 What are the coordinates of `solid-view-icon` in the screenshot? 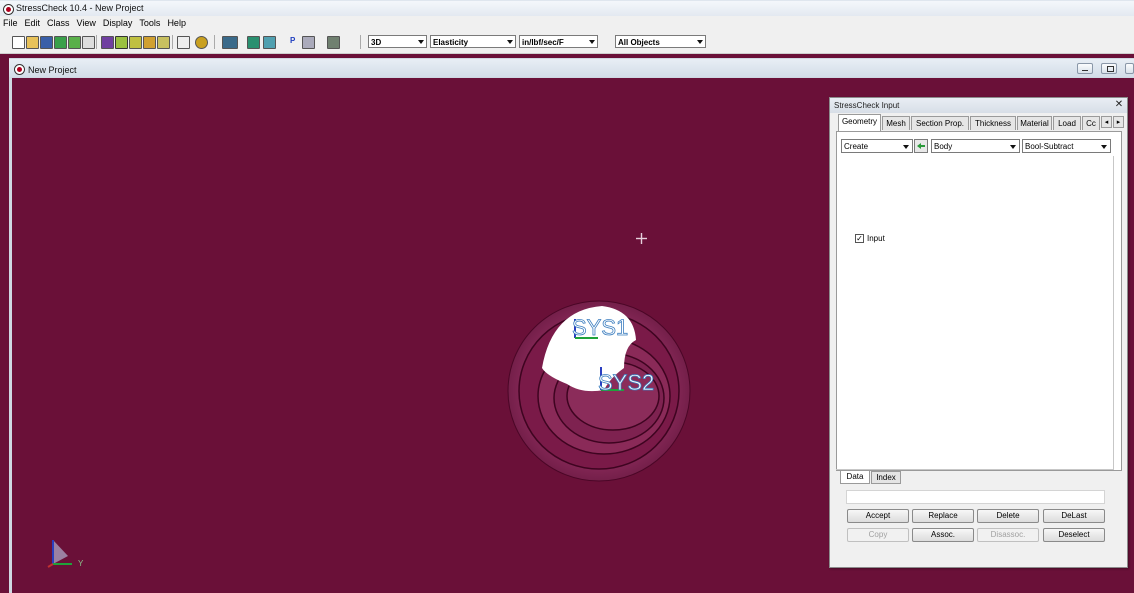 It's located at (135, 42).